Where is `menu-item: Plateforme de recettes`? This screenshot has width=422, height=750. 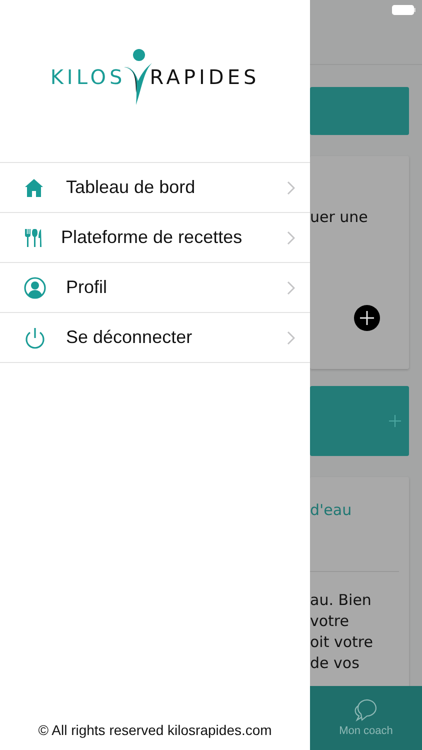
menu-item: Plateforme de recettes is located at coordinates (155, 238).